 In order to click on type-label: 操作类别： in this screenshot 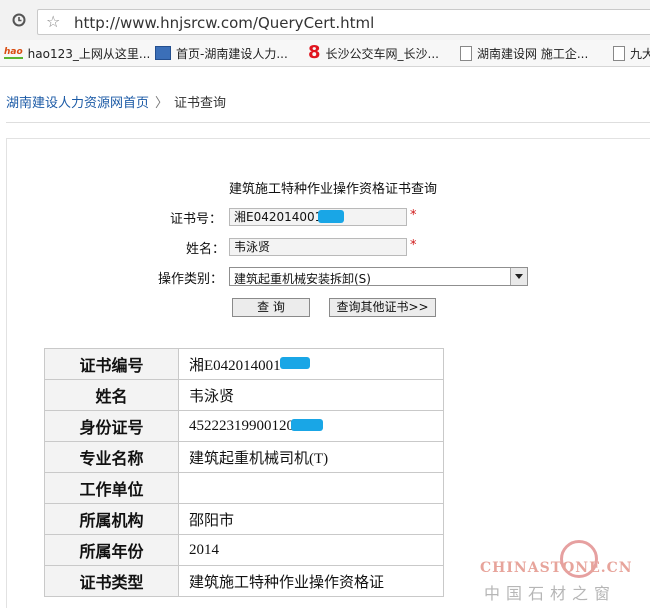, I will do `click(191, 279)`.